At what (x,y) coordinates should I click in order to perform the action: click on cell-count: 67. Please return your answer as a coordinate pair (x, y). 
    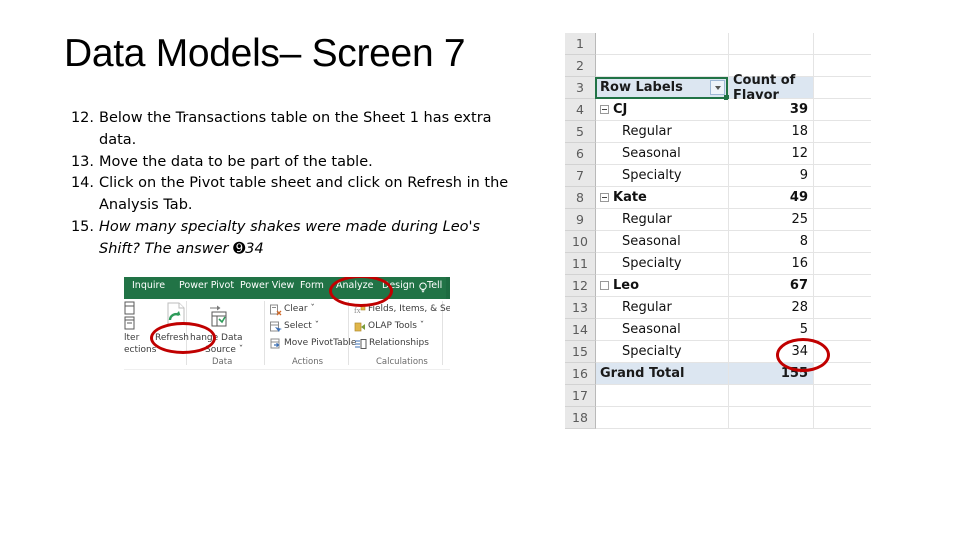
    Looking at the image, I should click on (771, 286).